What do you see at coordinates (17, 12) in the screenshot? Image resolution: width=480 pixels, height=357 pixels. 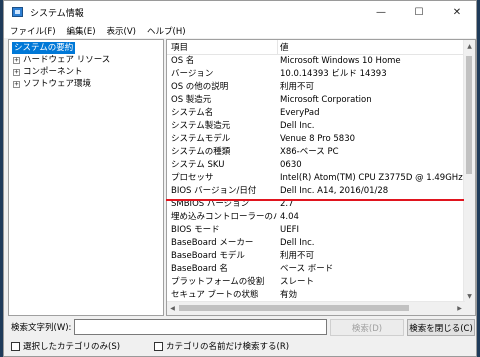 I see `system-info-app-icon` at bounding box center [17, 12].